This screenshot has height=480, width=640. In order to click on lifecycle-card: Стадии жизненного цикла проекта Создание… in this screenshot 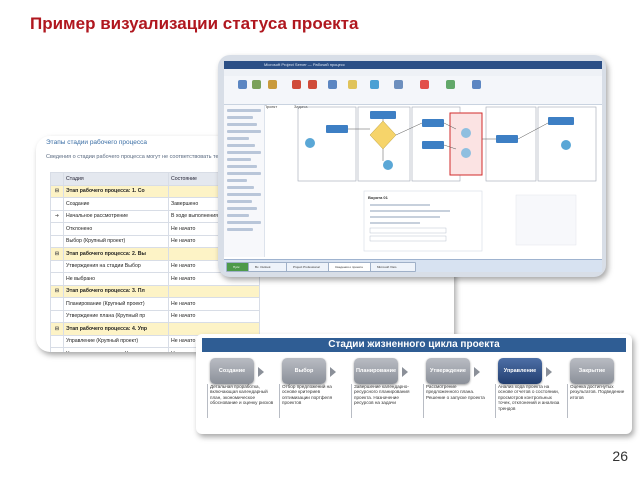, I will do `click(414, 384)`.